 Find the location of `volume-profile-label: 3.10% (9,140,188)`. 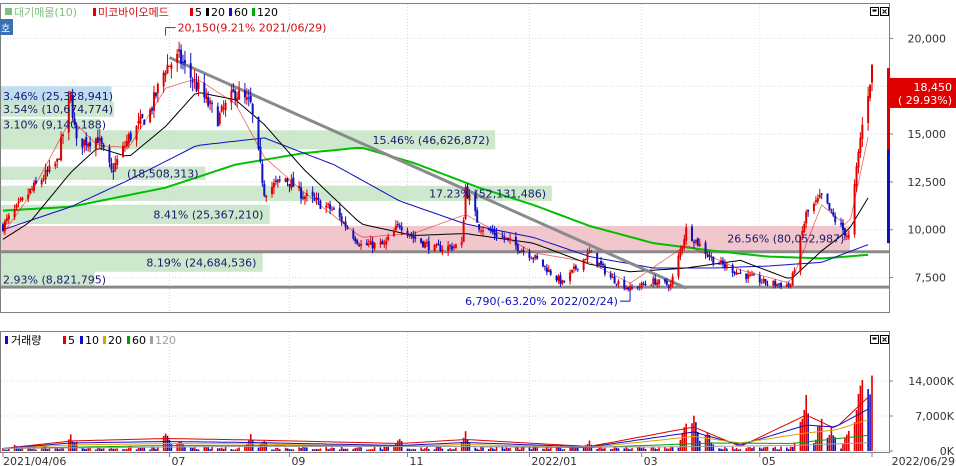

volume-profile-label: 3.10% (9,140,188) is located at coordinates (54, 125).